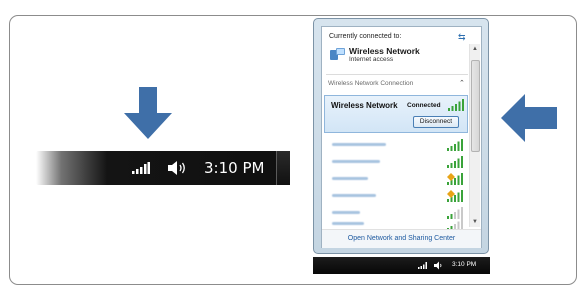 This screenshot has height=291, width=585. I want to click on scrollbar-thumb, so click(475, 106).